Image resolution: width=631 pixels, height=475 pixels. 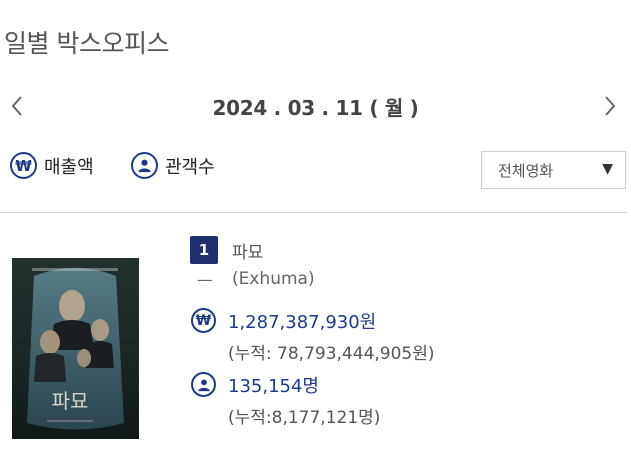 I want to click on poster-title: 파묘, so click(x=70, y=401).